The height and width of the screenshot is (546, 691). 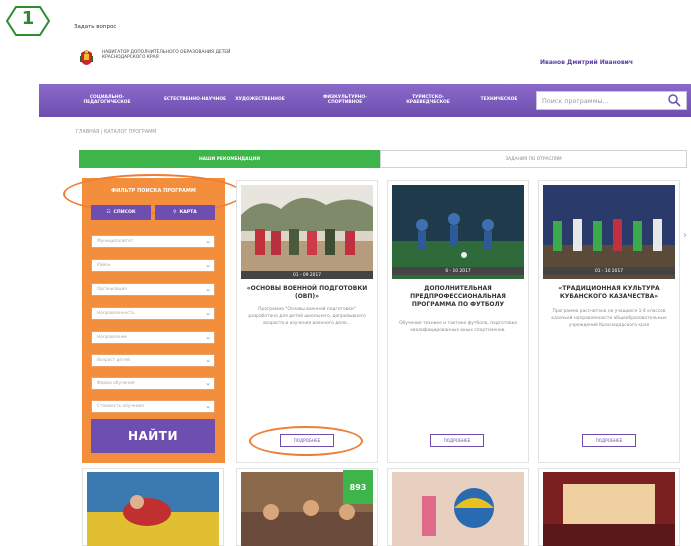 I want to click on select-age: Возраст детей ⌄, so click(x=153, y=360).